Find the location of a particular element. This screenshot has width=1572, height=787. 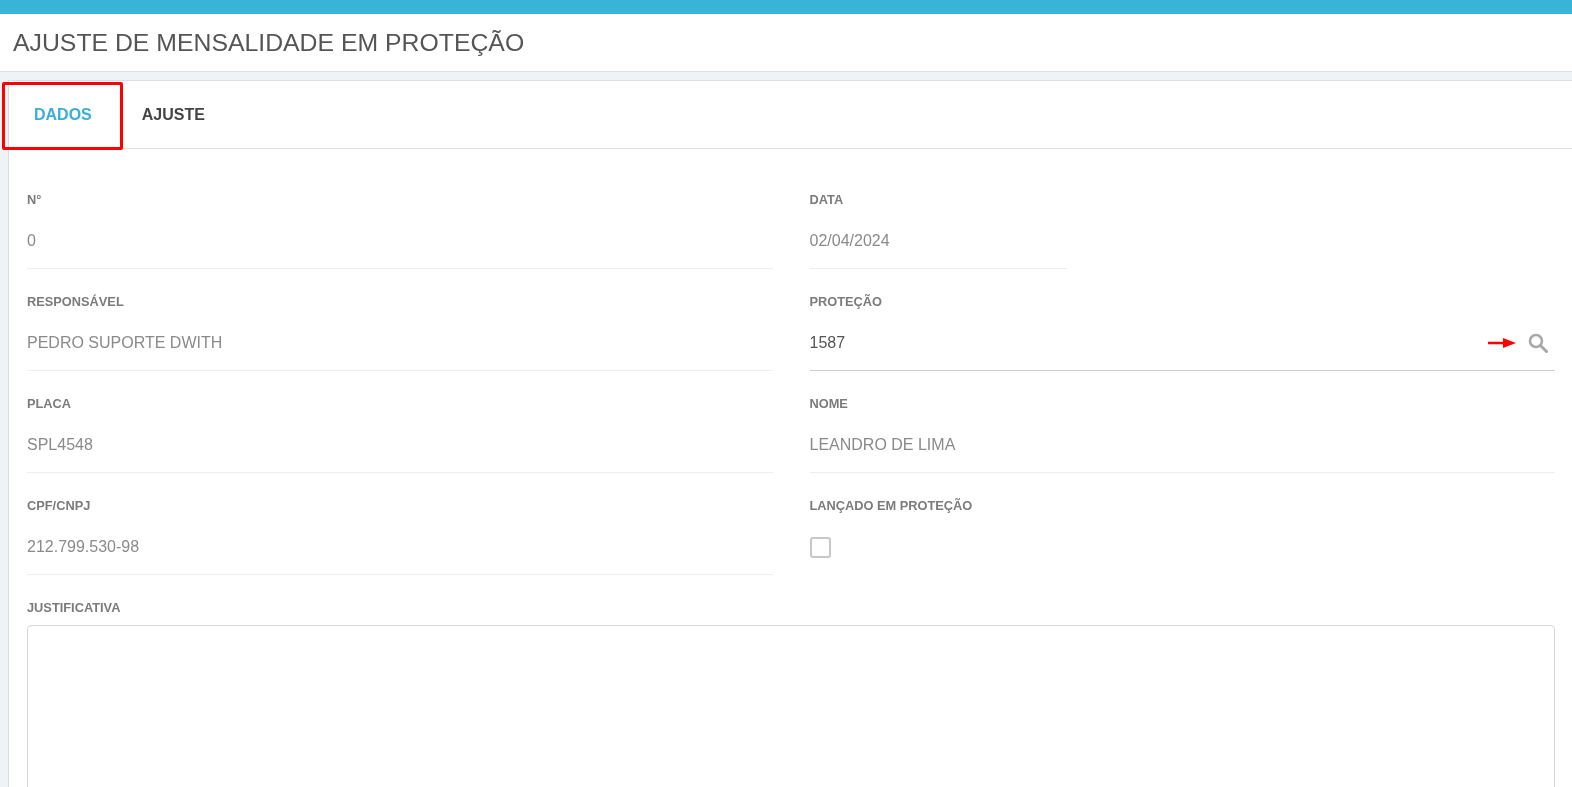

page-title: AJUSTE DE MENSALIDADE EM PROTEÇÃO is located at coordinates (269, 42).